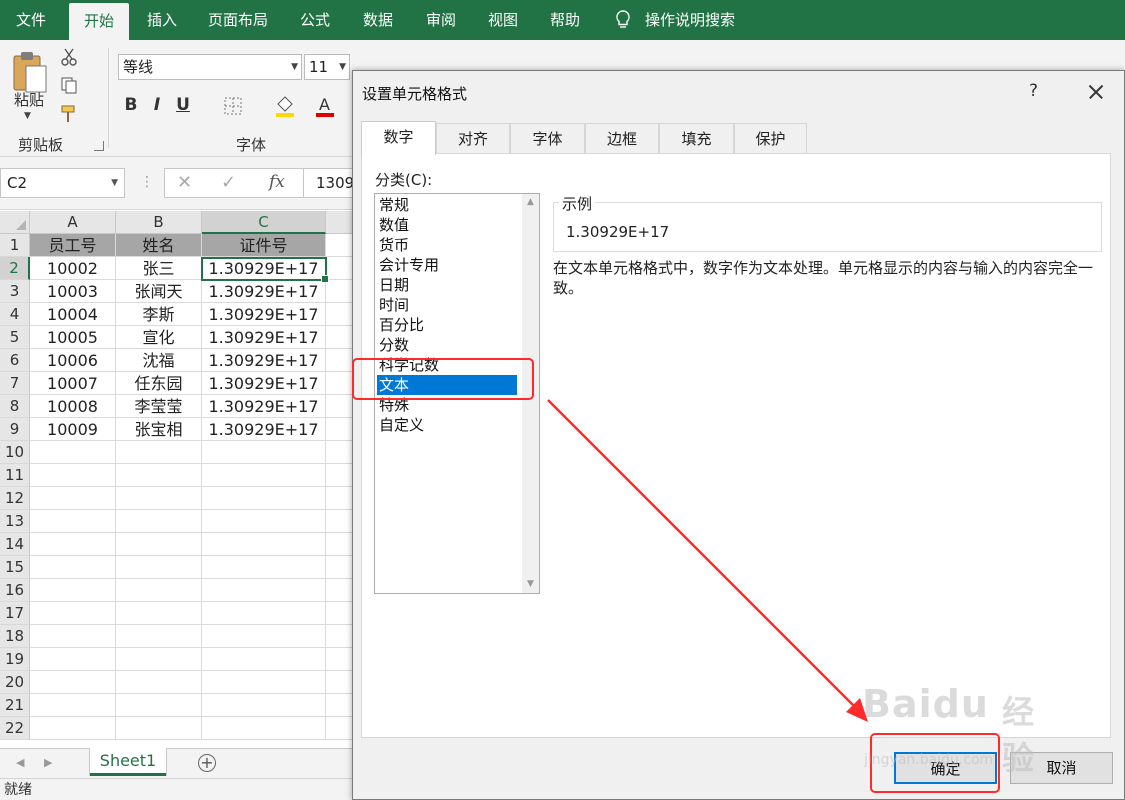  What do you see at coordinates (20, 762) in the screenshot?
I see `prev-sheet-icon: ◀` at bounding box center [20, 762].